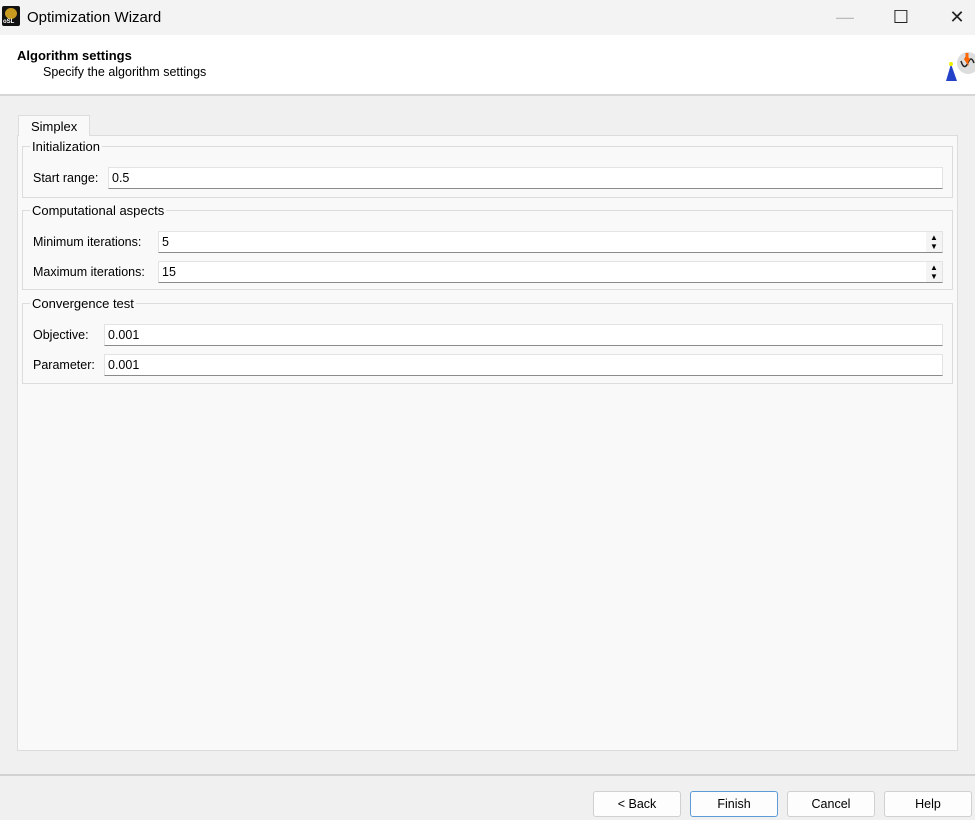 Image resolution: width=975 pixels, height=820 pixels. What do you see at coordinates (831, 804) in the screenshot?
I see `cancel-button: Cancel` at bounding box center [831, 804].